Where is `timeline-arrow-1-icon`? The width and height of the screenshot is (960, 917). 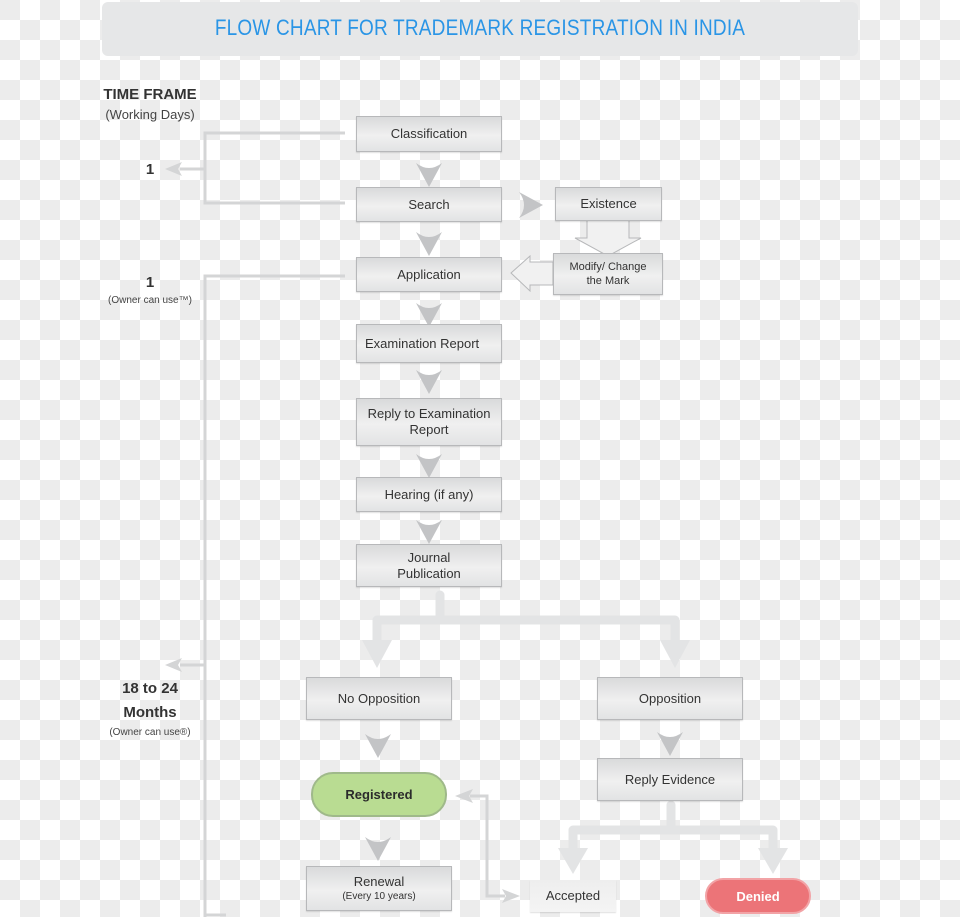
timeline-arrow-1-icon is located at coordinates (173, 169).